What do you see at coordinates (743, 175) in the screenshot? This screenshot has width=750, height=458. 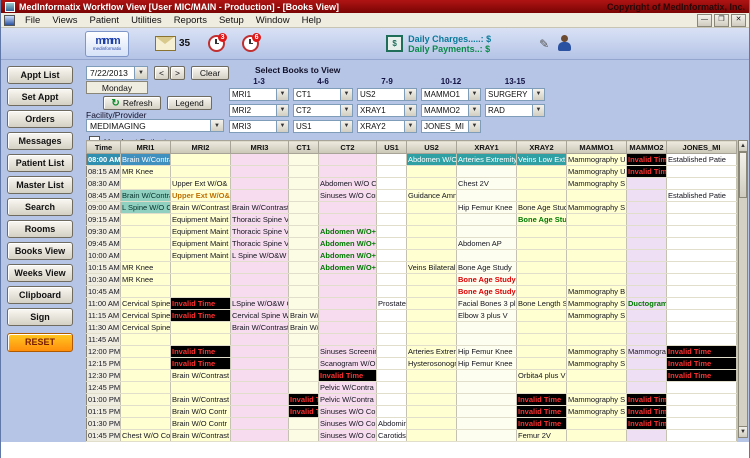 I see `scrollbar-thumb` at bounding box center [743, 175].